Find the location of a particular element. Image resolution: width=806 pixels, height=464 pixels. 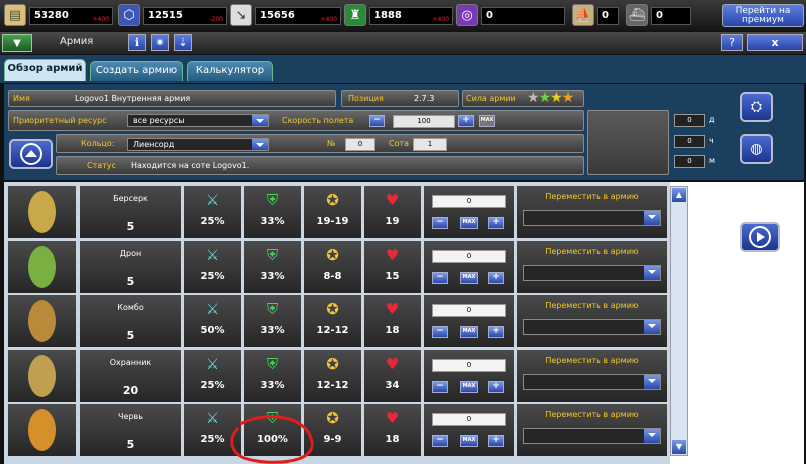

tab-create-army: Создать армию is located at coordinates (136, 71).